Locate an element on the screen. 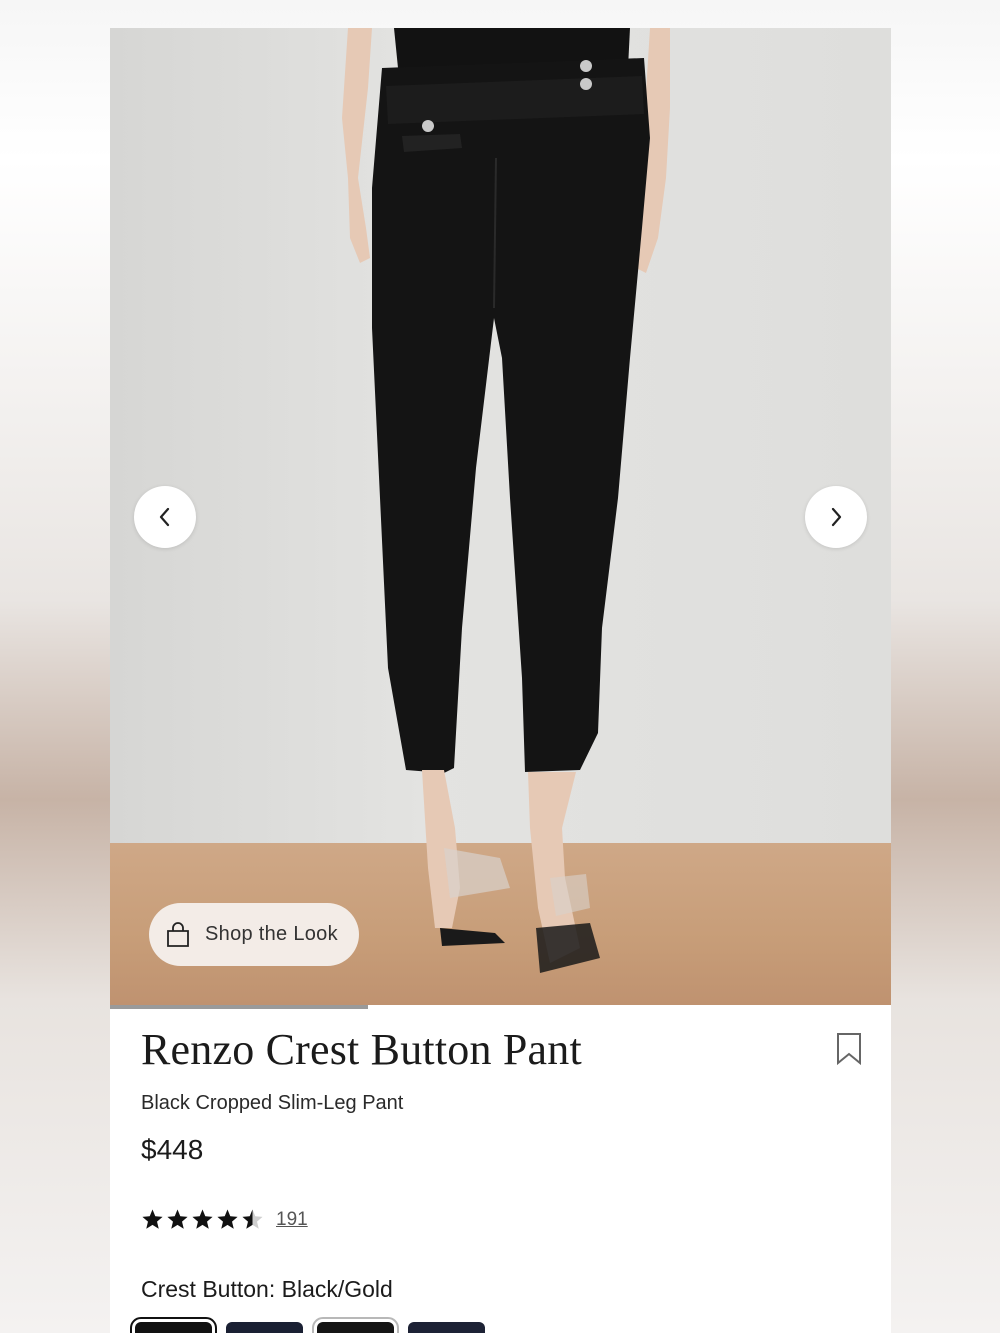 The height and width of the screenshot is (1333, 1000). review-count-link: 191 is located at coordinates (292, 1220).